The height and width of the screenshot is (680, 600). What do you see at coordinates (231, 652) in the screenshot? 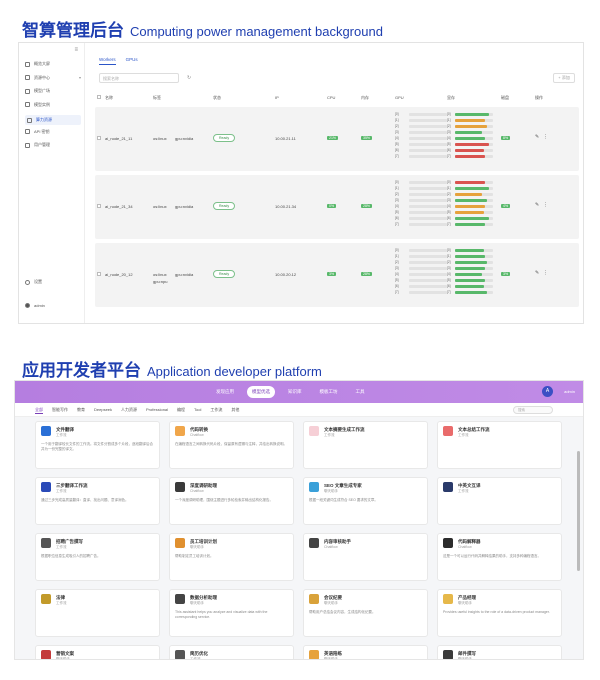
I see `app-card: 简历优化 工作流` at bounding box center [231, 652].